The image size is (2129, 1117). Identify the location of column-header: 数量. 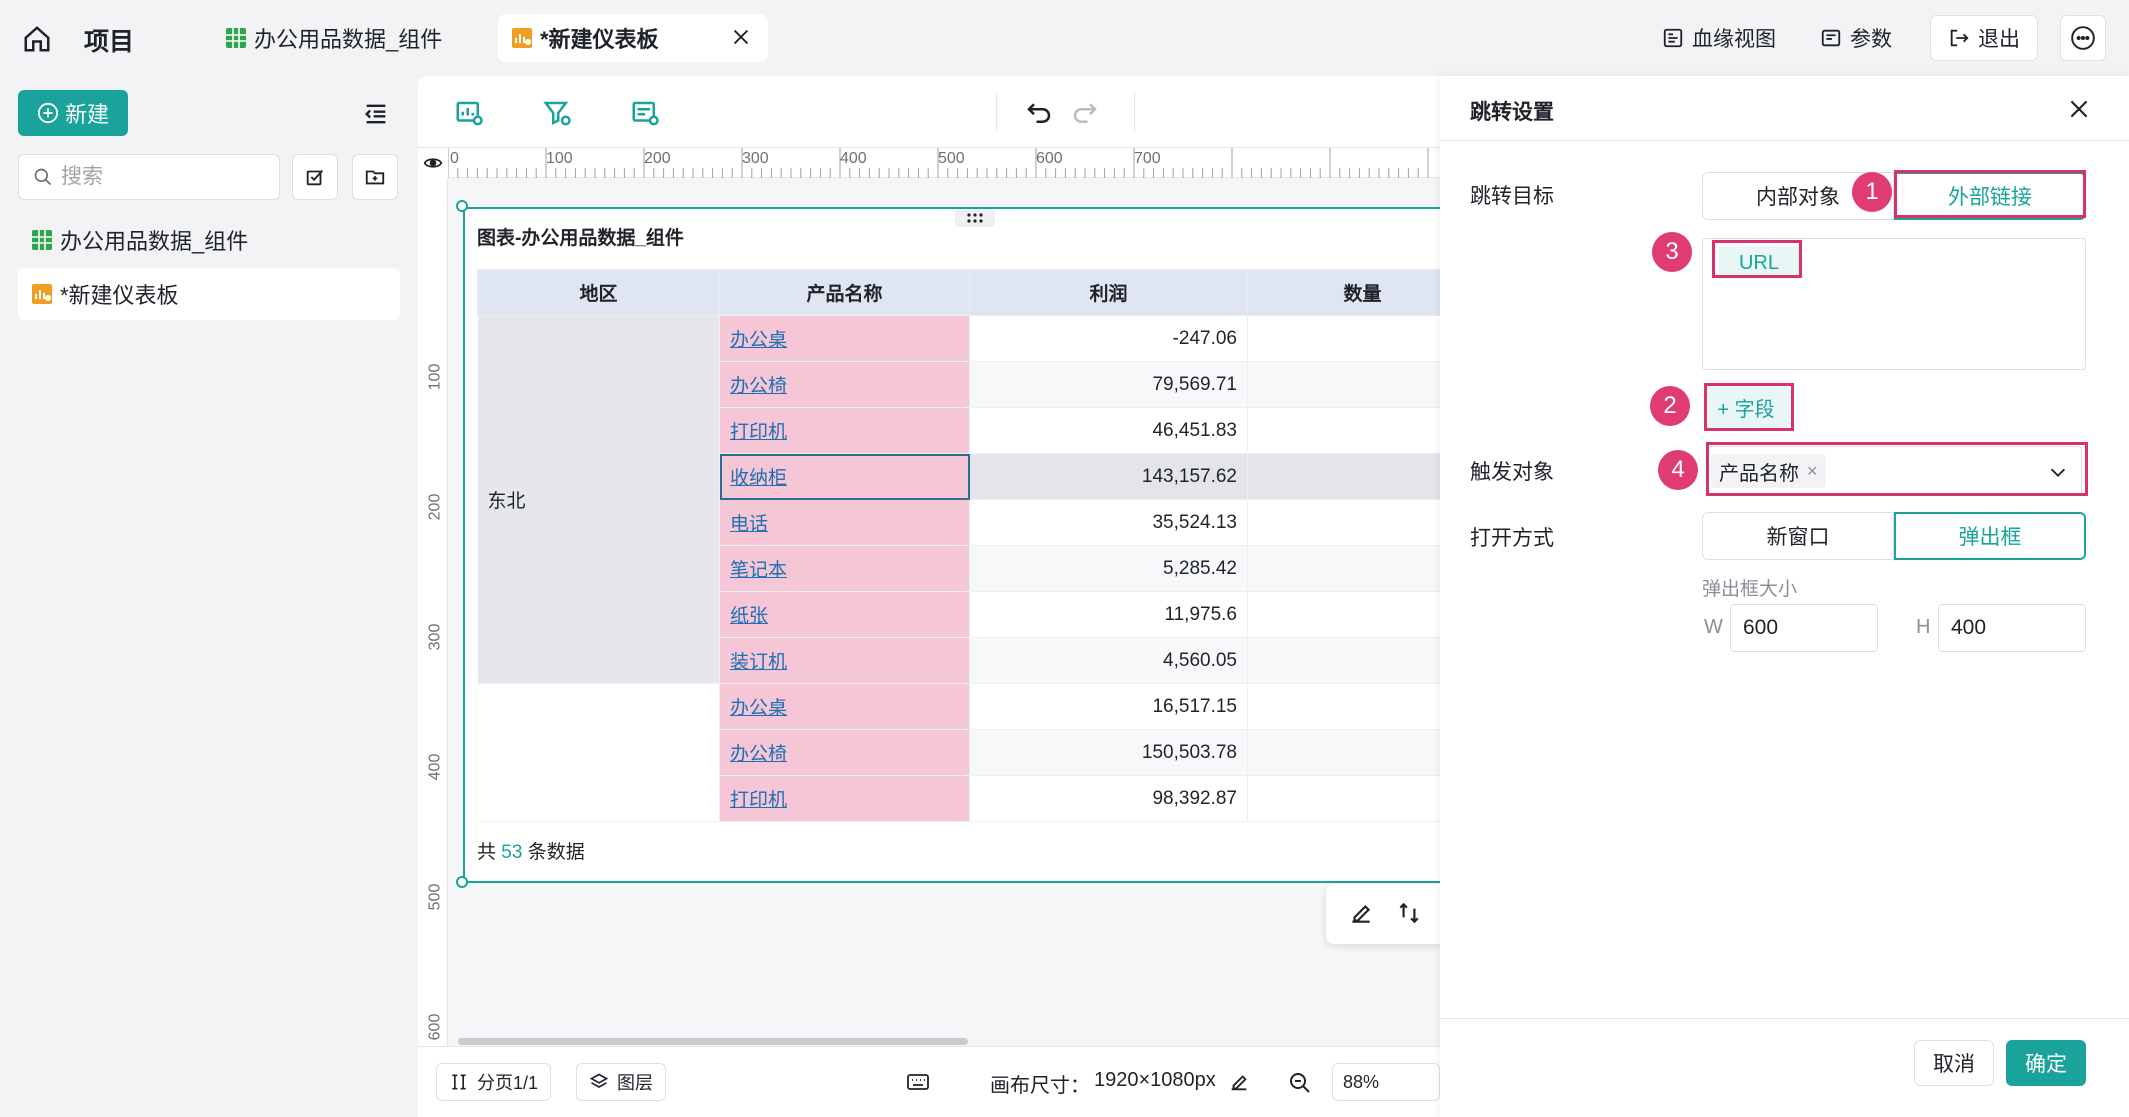
(1343, 292).